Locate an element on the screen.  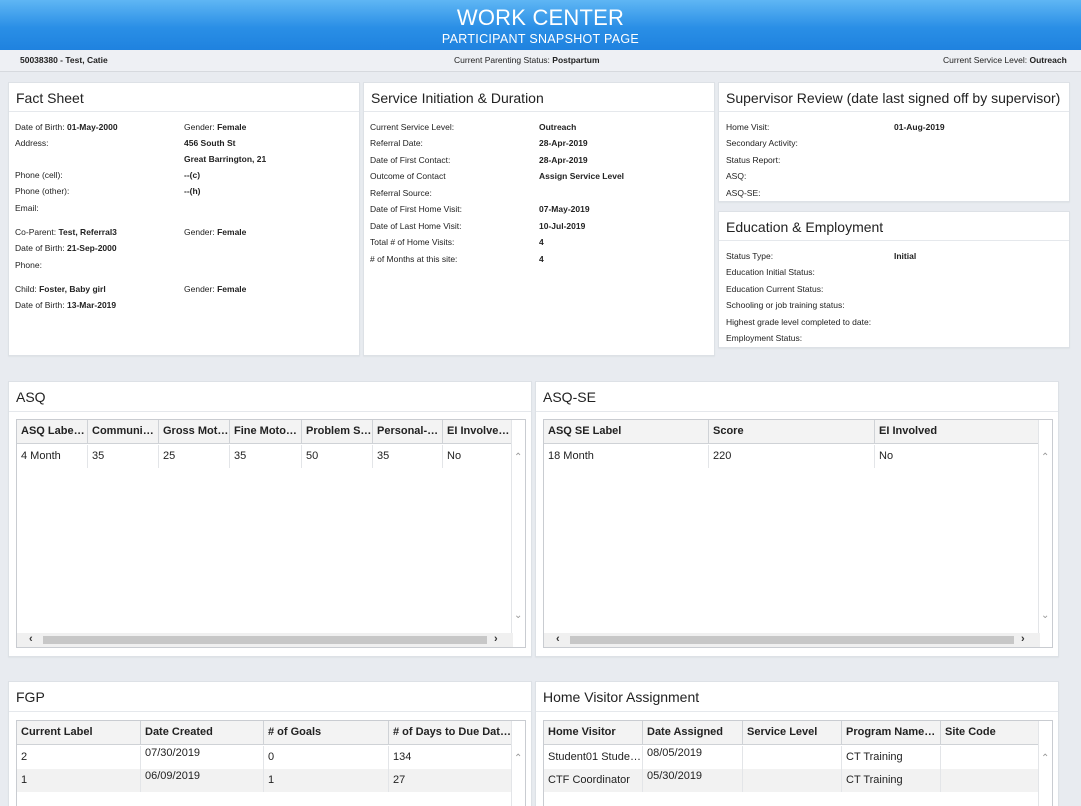
address-label: Address: is located at coordinates (32, 143).